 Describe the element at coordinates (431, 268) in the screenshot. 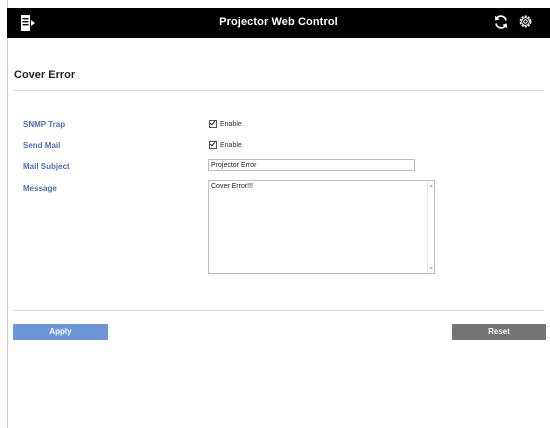

I see `scroll-down-icon` at that location.